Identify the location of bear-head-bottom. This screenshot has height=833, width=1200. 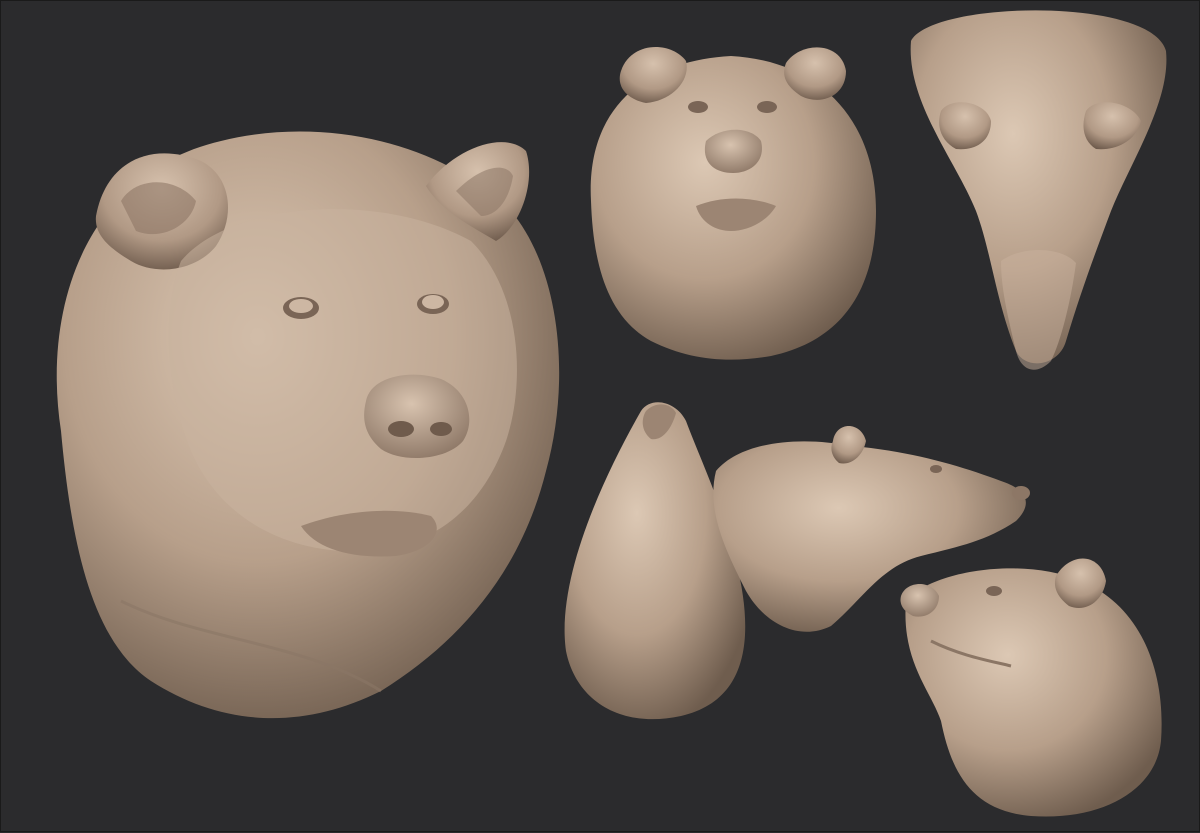
(655, 561).